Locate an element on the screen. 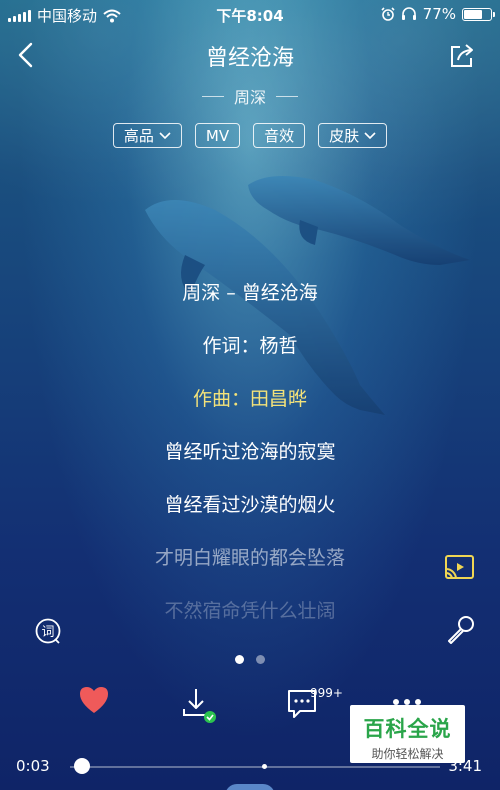  lyric-line: 作词：杨哲 is located at coordinates (250, 346).